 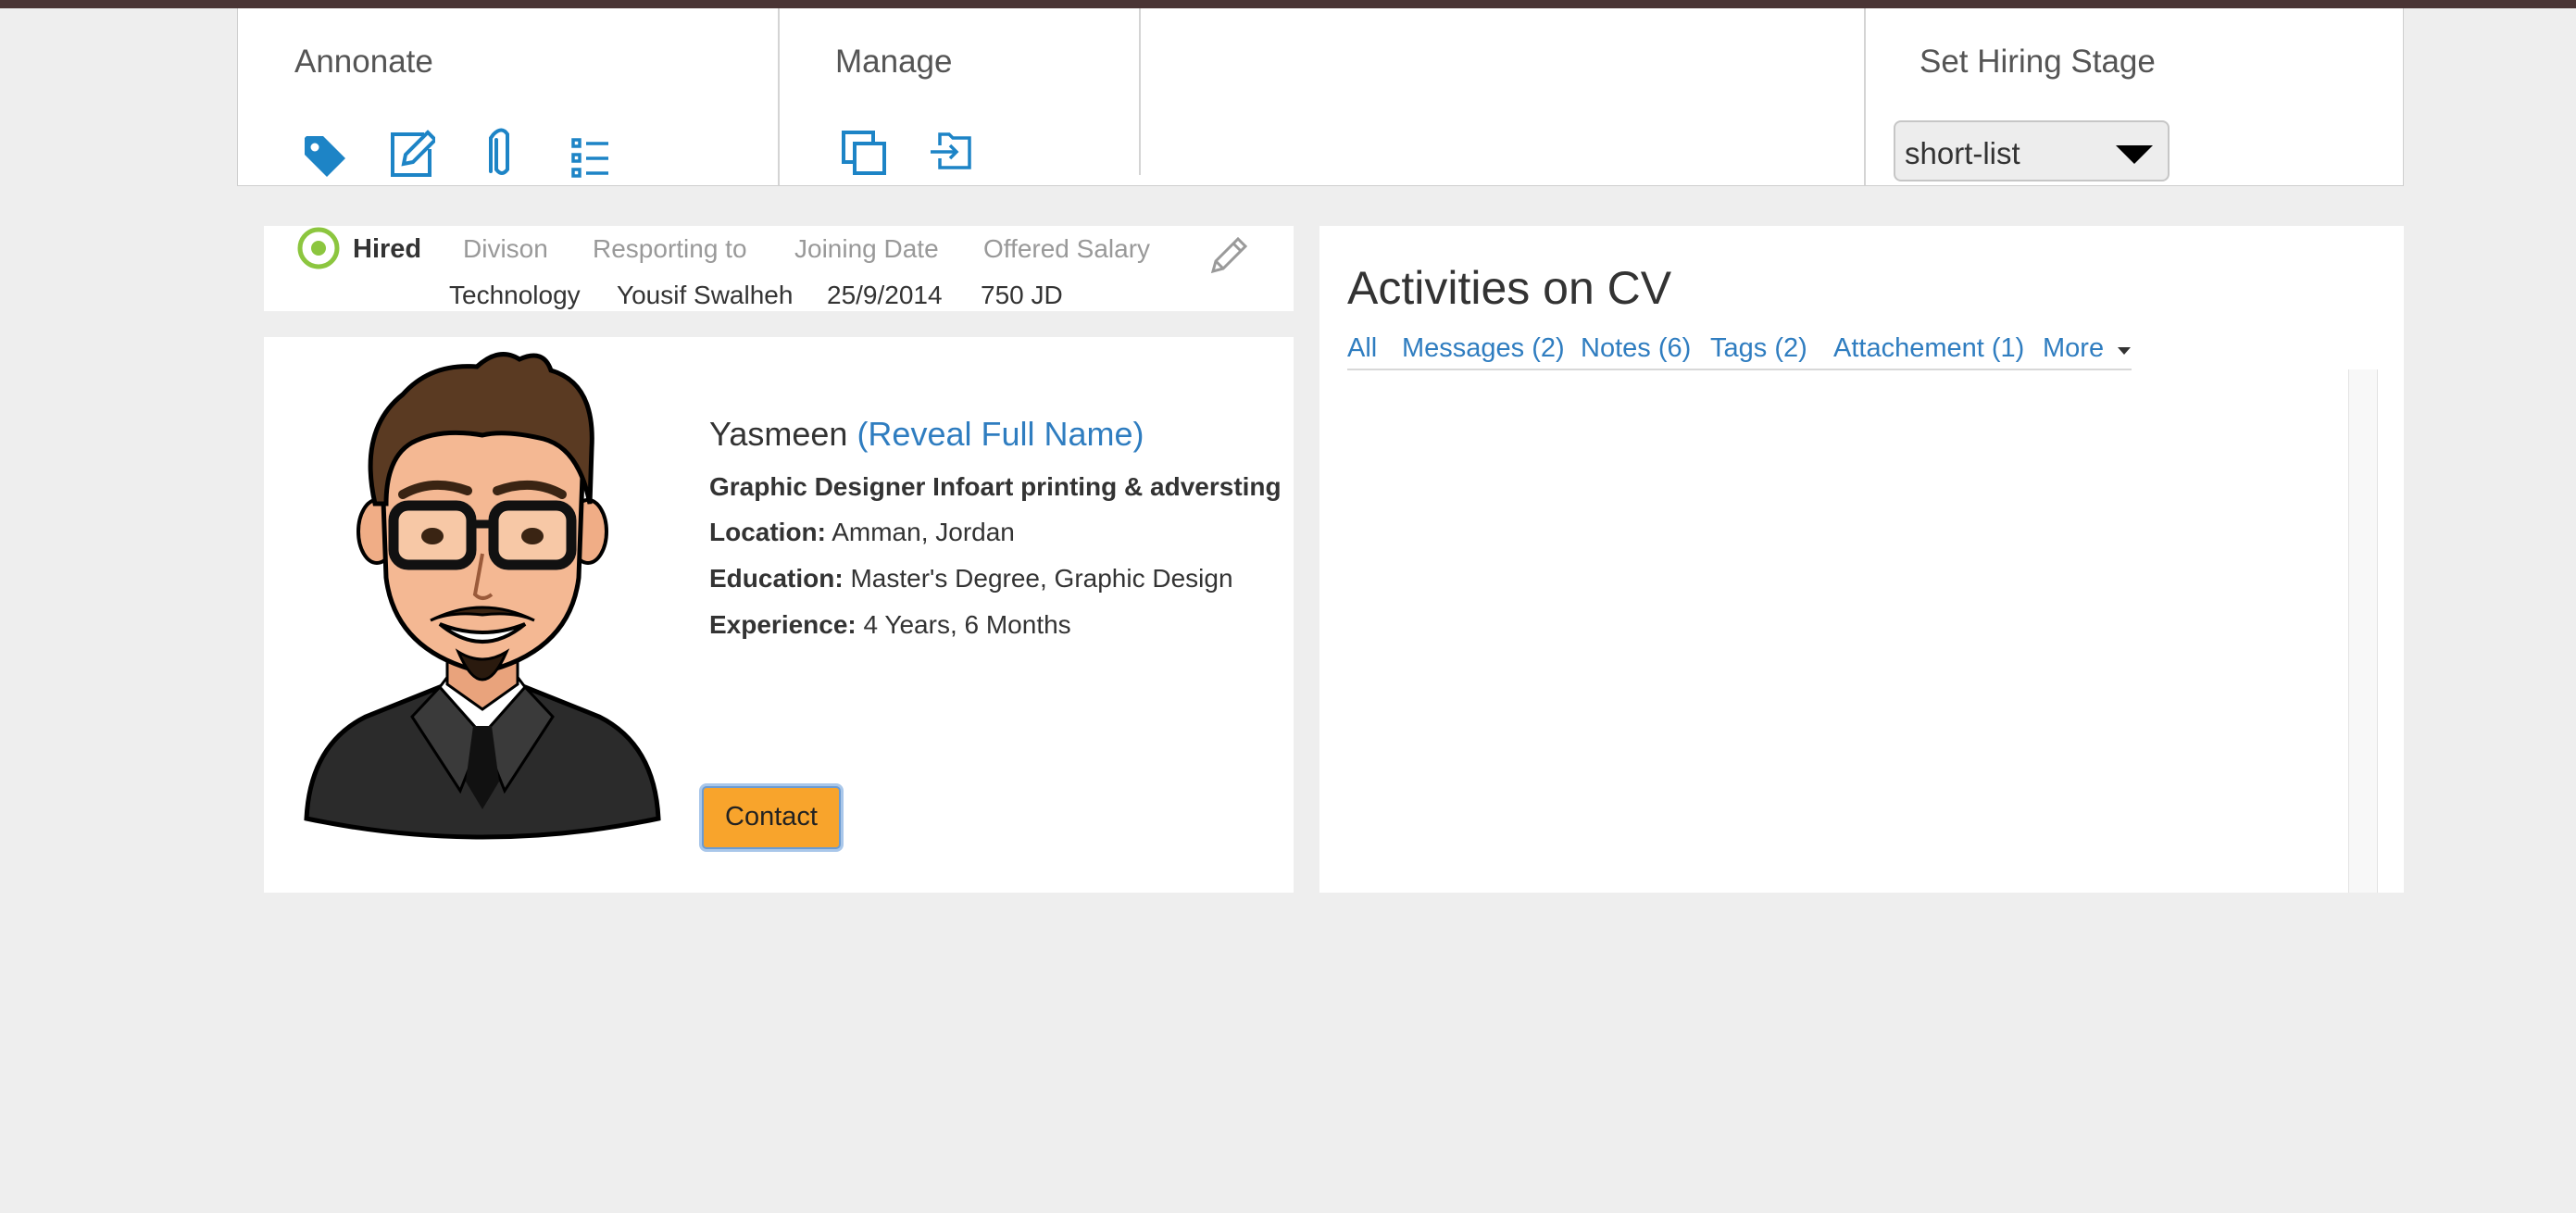 I want to click on tag-icon, so click(x=325, y=155).